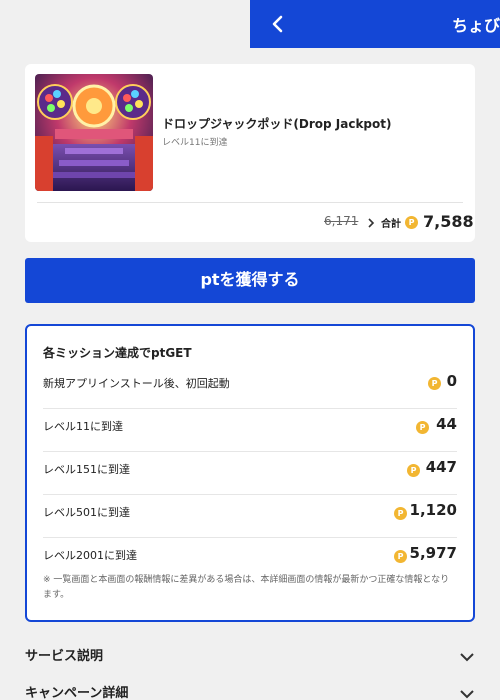 The width and height of the screenshot is (500, 700). I want to click on game-title: ドロップジャックポッド(Drop Jackpot), so click(277, 124).